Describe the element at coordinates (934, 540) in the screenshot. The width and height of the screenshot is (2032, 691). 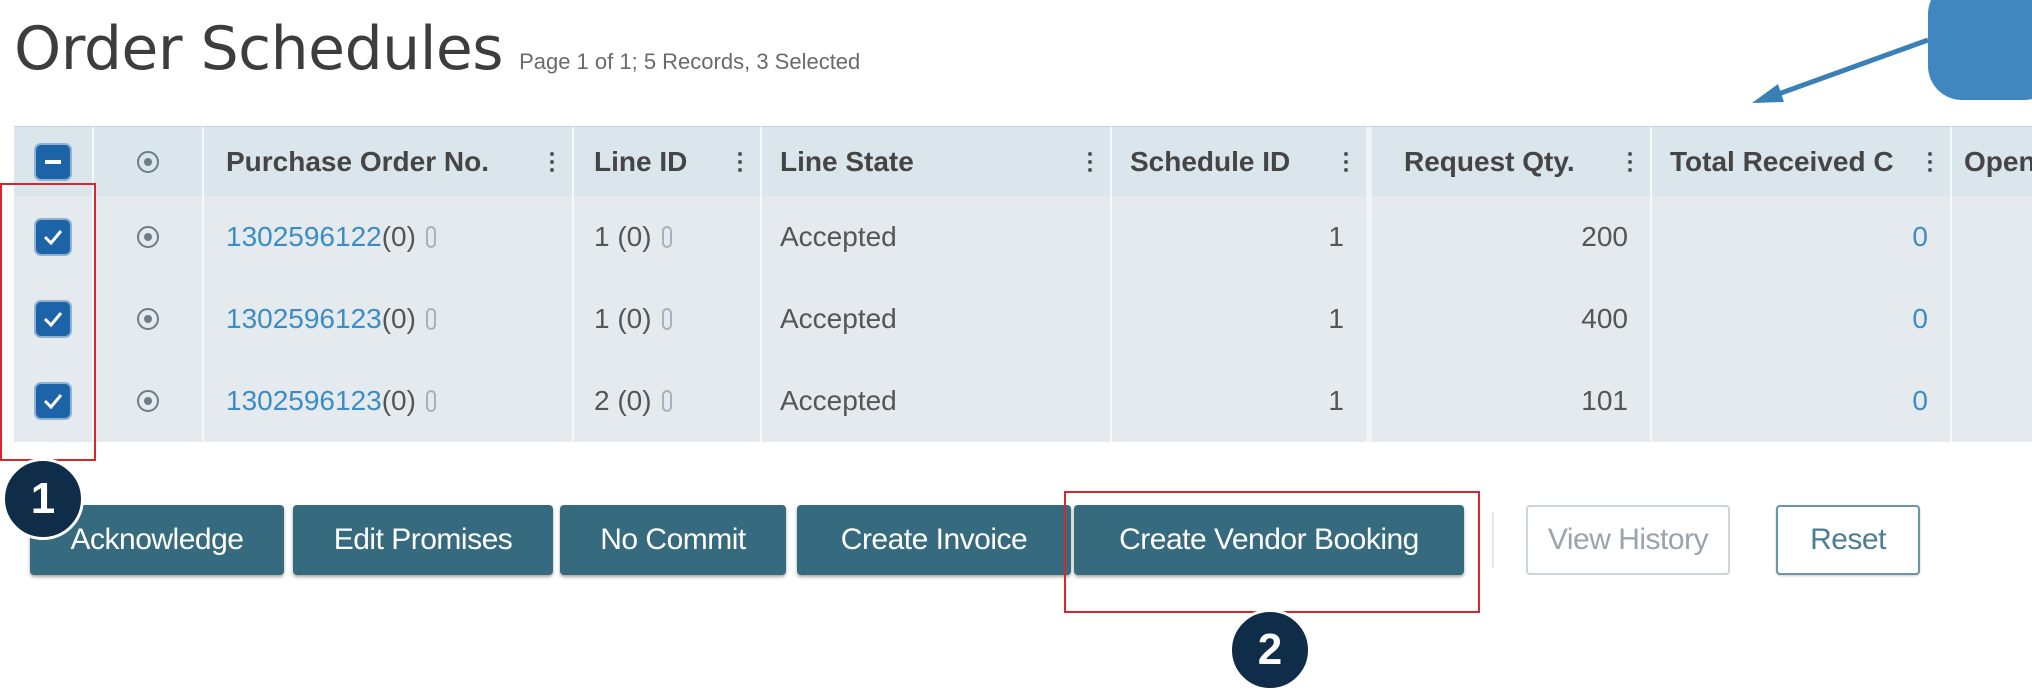
I see `create-invoice-button: Create Invoice` at that location.